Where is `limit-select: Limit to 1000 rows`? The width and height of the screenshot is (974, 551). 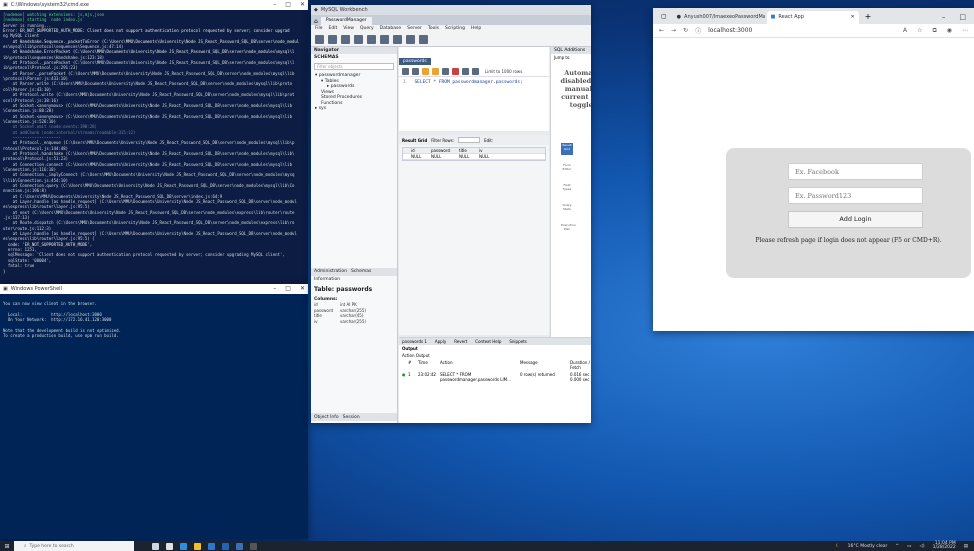
limit-select: Limit to 1000 rows is located at coordinates (503, 71).